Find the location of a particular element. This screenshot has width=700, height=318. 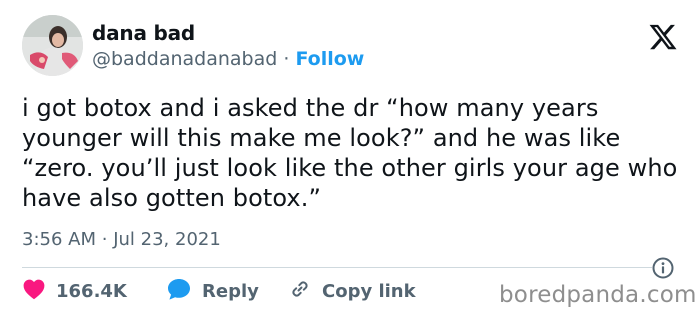

follow-button: Follow is located at coordinates (329, 59).